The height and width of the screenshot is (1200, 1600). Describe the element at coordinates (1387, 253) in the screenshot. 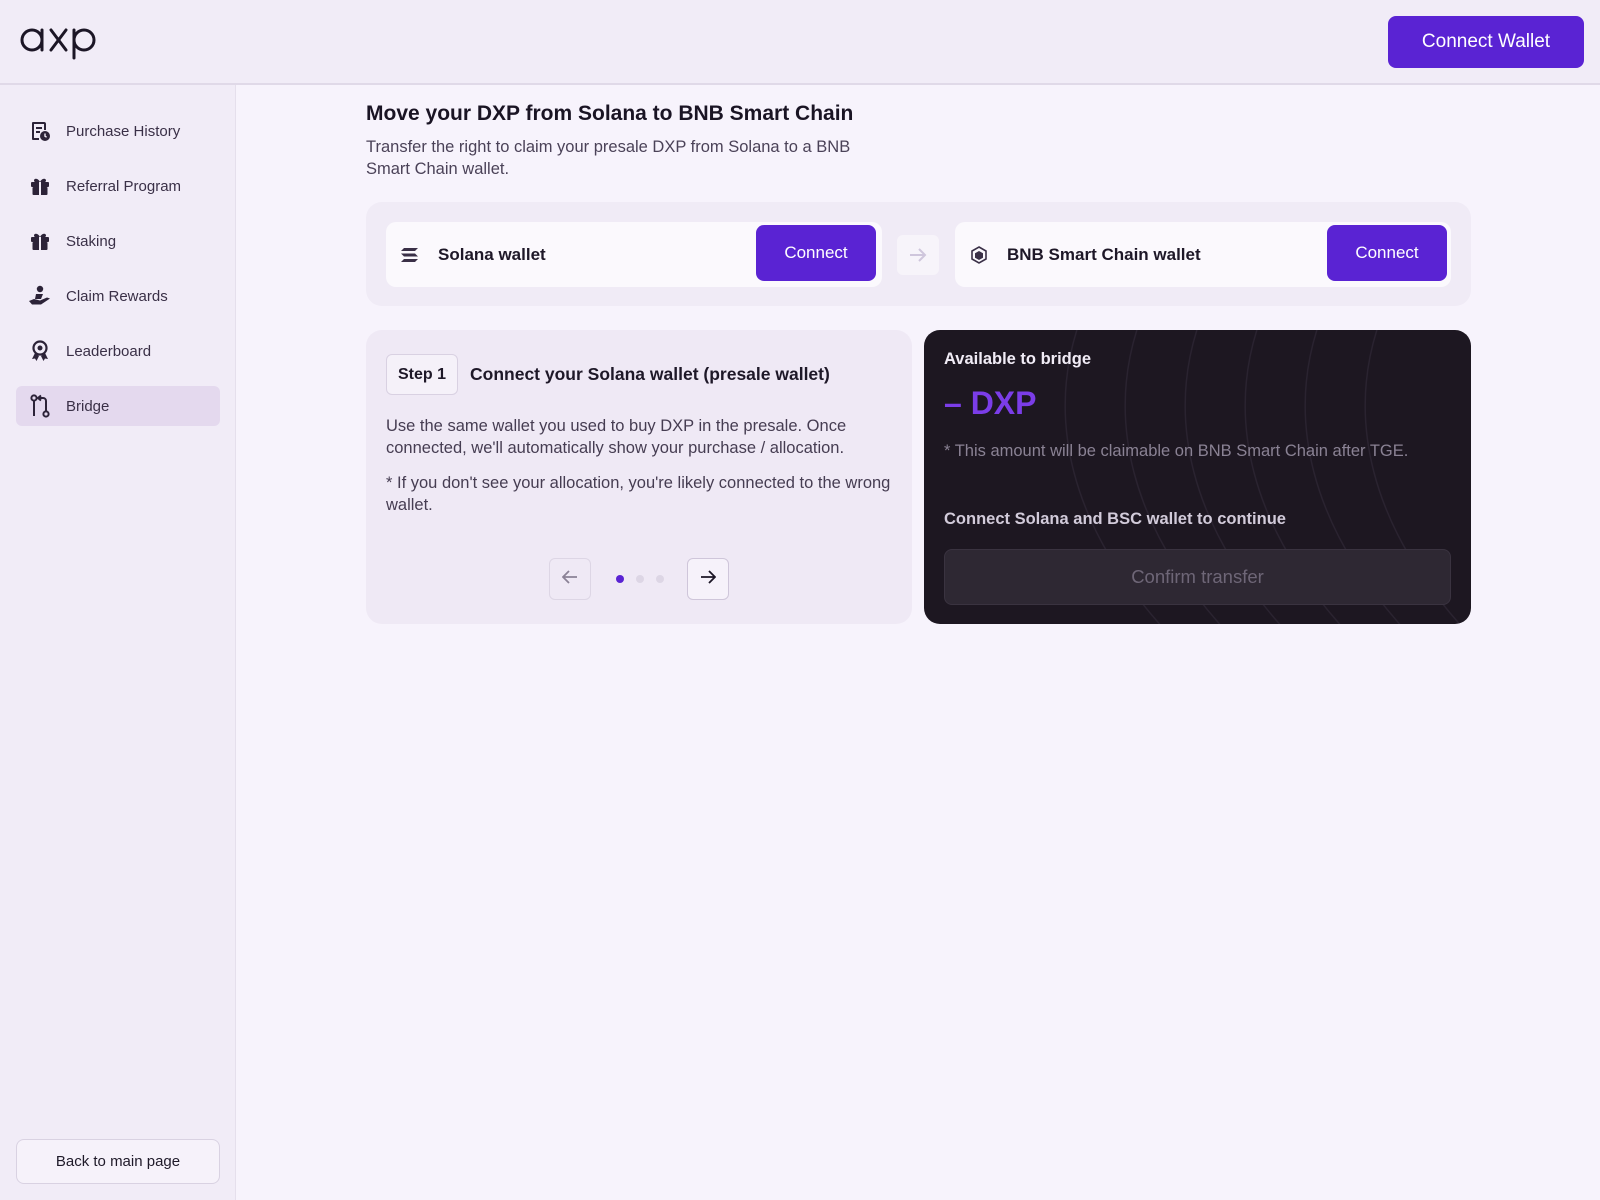

I see `bnb-connect-button: Connect` at that location.